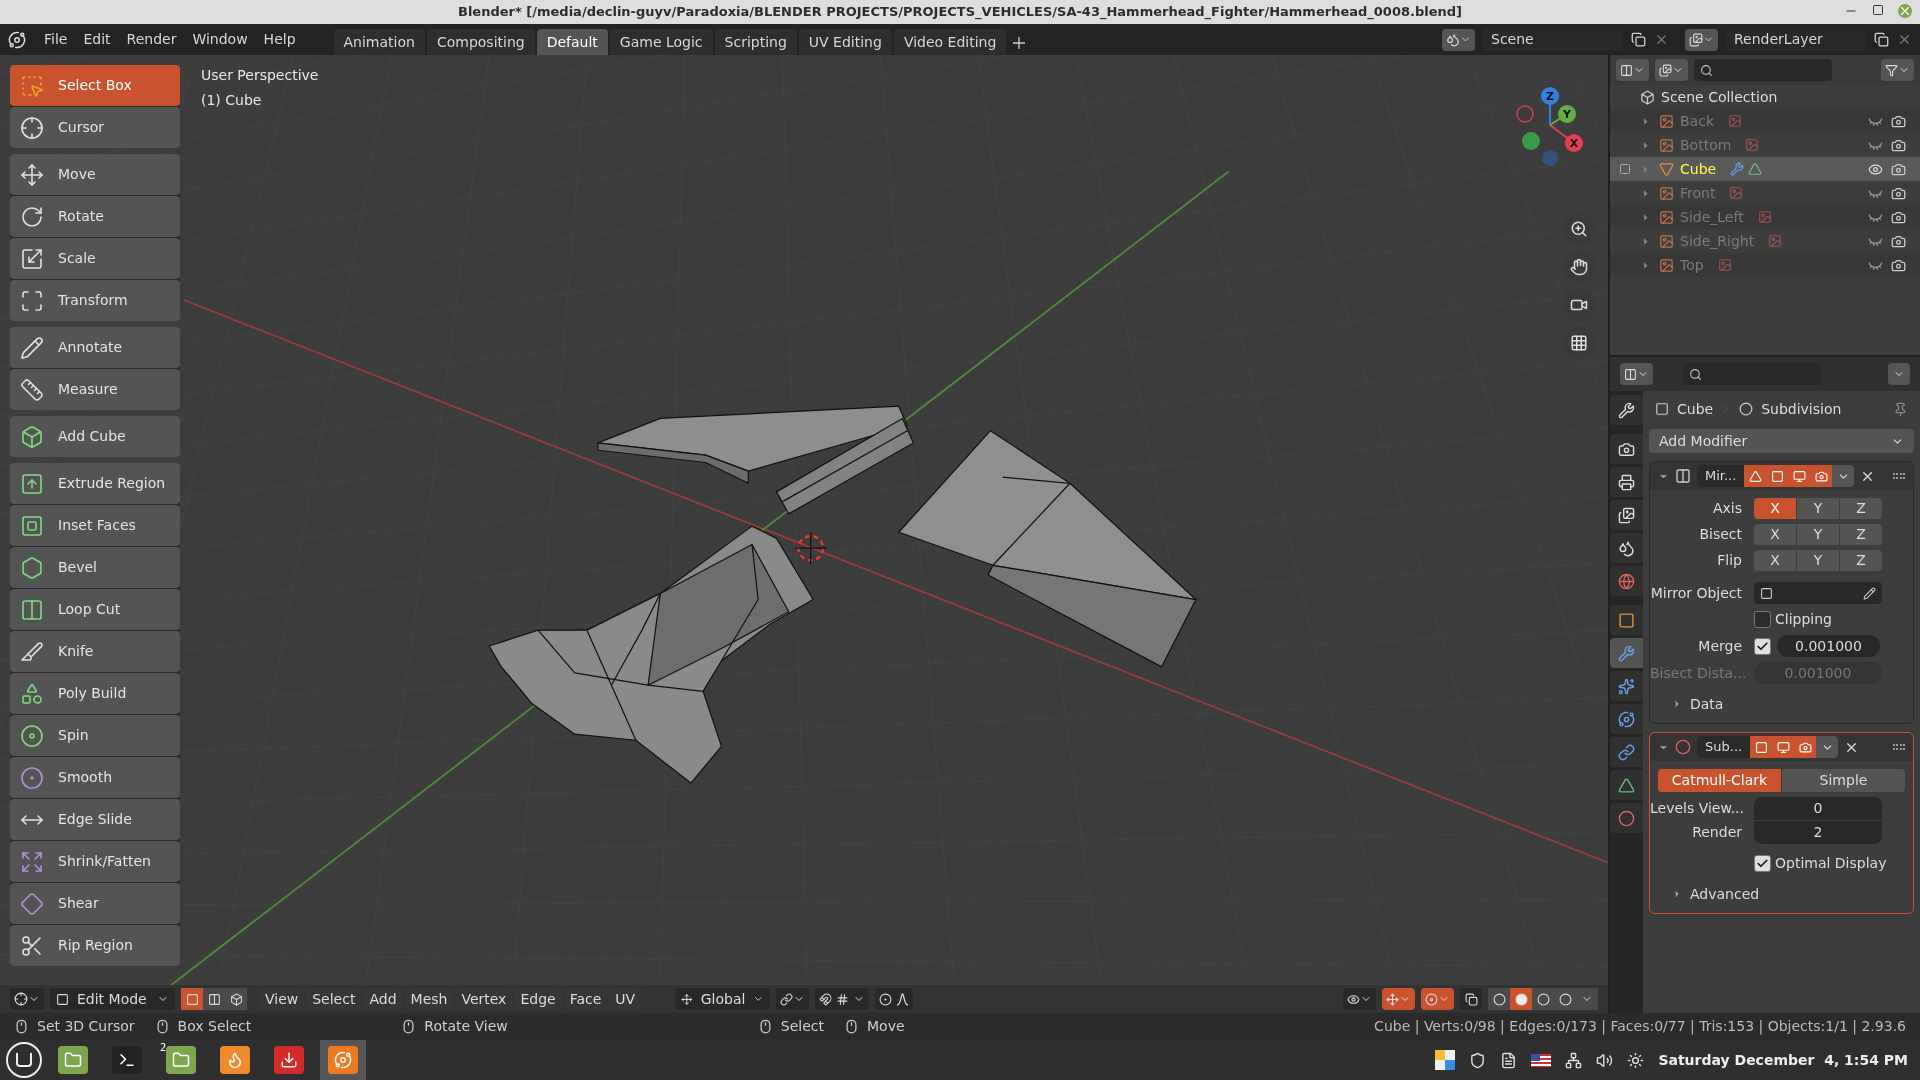 This screenshot has height=1080, width=1920. What do you see at coordinates (95, 174) in the screenshot?
I see `tool-button: Move` at bounding box center [95, 174].